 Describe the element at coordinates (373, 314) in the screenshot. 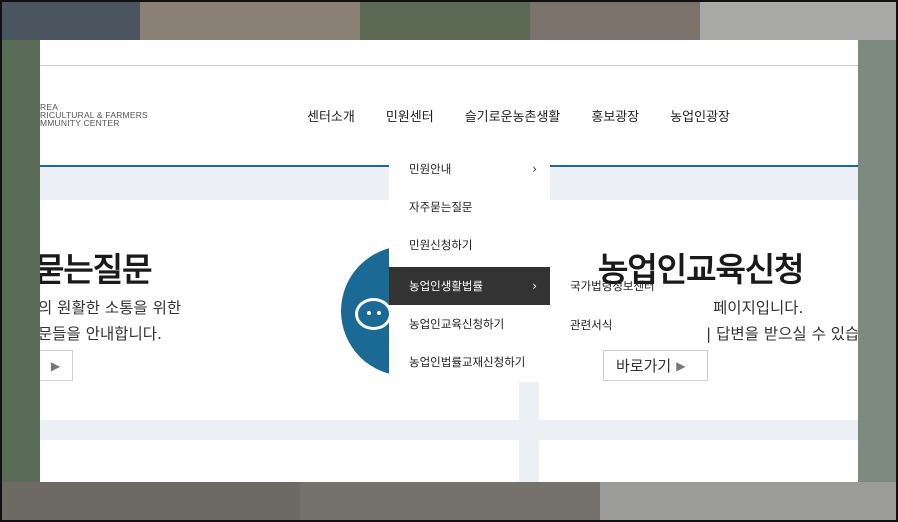

I see `chat-bubble-icon` at that location.